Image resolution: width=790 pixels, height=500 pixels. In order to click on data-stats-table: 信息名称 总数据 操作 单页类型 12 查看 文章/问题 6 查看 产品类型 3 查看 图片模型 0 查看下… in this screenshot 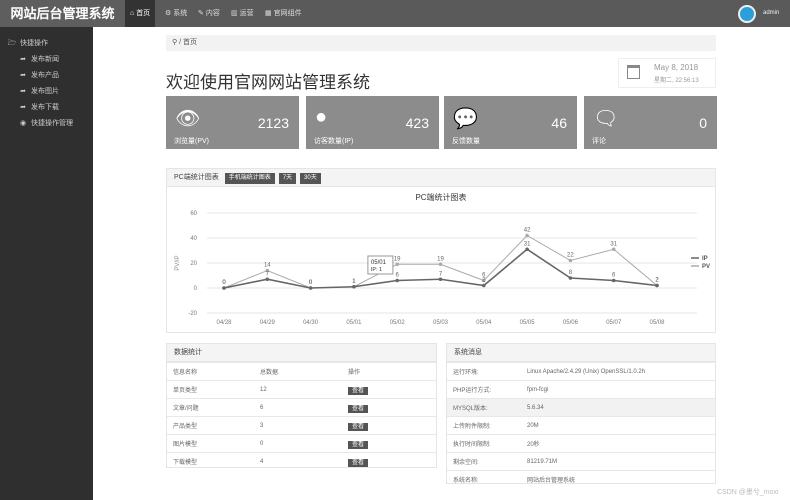, I will do `click(301, 416)`.